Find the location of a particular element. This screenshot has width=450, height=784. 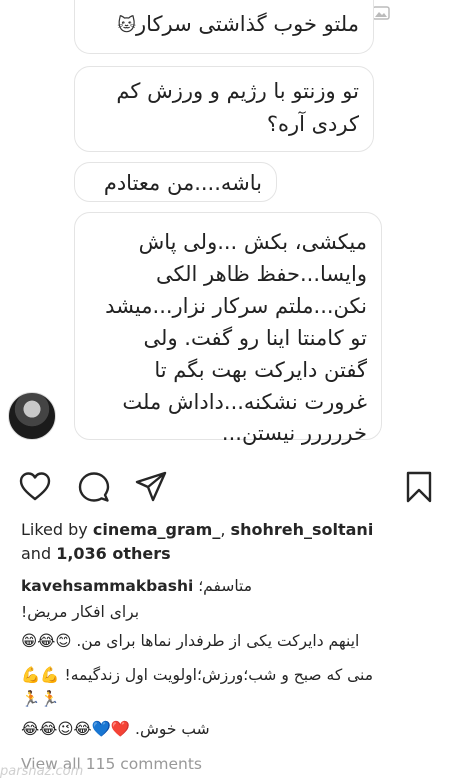

message-text: وایسا...حفظ ظاهر الکی is located at coordinates (261, 273).